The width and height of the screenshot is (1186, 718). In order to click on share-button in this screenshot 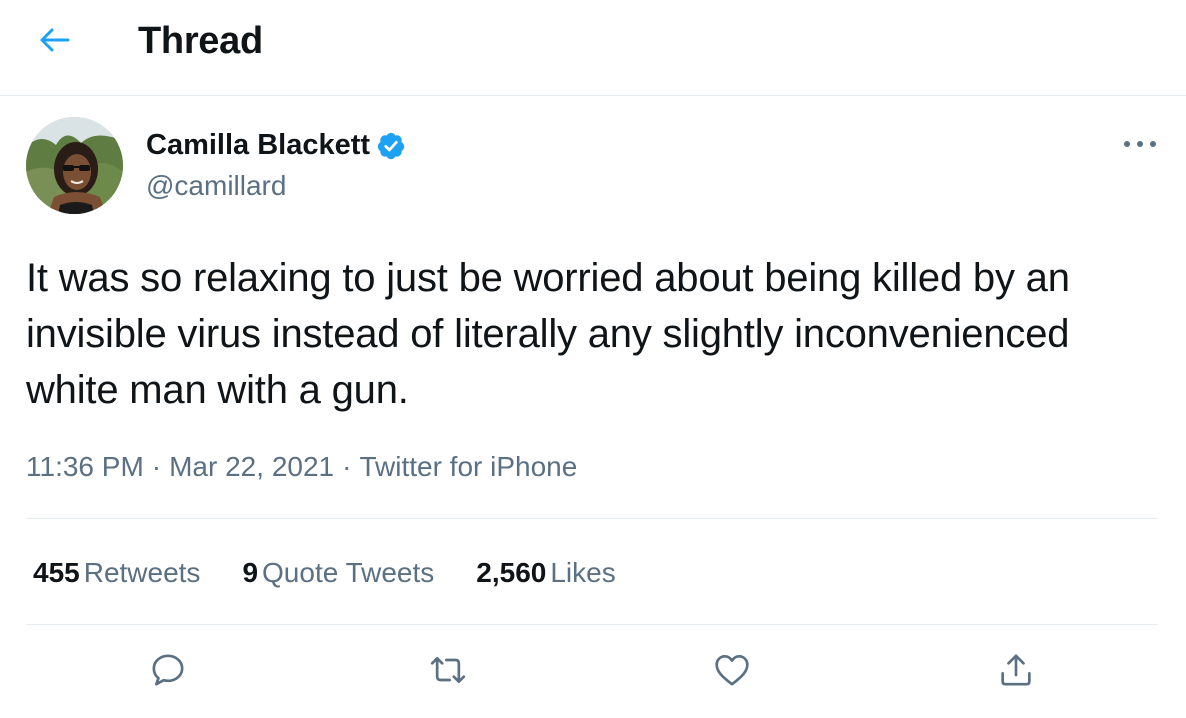, I will do `click(1016, 672)`.